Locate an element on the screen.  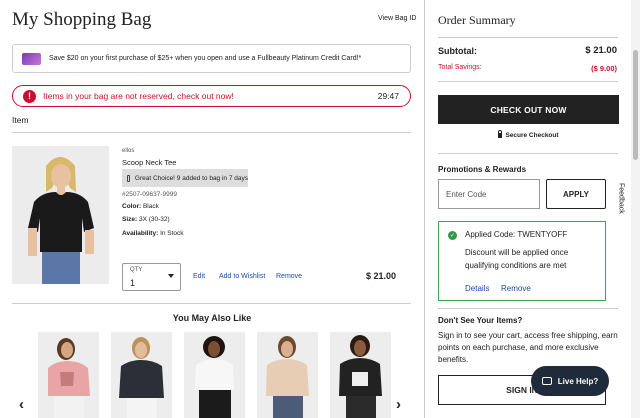
total-savings-label: Total Savings: is located at coordinates (460, 67).